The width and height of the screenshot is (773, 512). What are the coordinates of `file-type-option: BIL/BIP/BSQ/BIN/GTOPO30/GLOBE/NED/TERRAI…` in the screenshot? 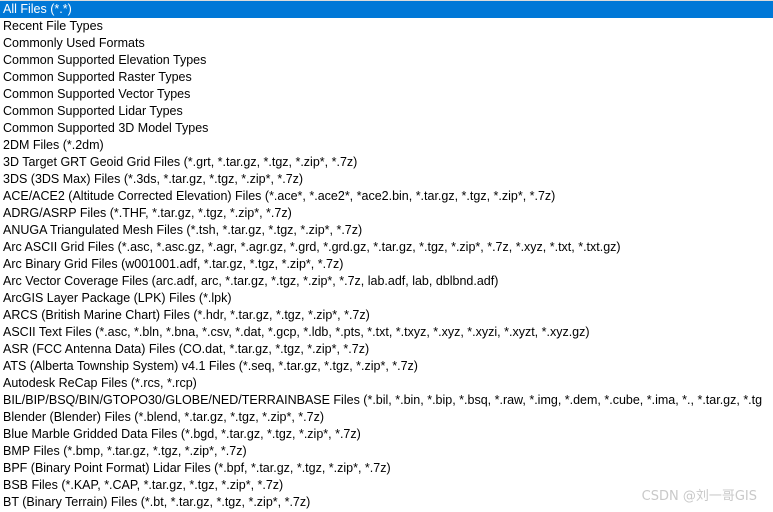 It's located at (386, 400).